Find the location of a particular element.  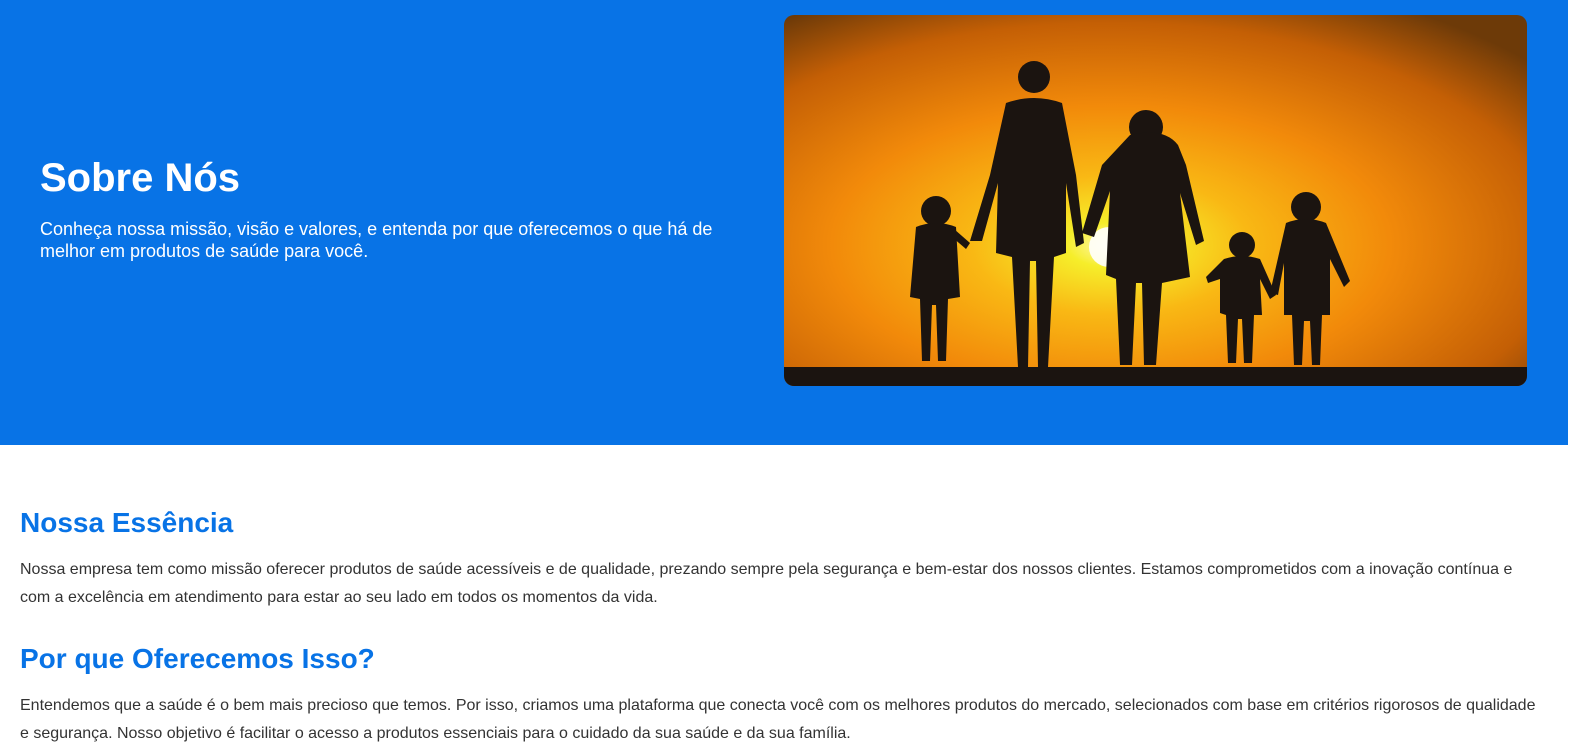

section-title-por-que: Por que Oferecemos Isso? is located at coordinates (197, 658).